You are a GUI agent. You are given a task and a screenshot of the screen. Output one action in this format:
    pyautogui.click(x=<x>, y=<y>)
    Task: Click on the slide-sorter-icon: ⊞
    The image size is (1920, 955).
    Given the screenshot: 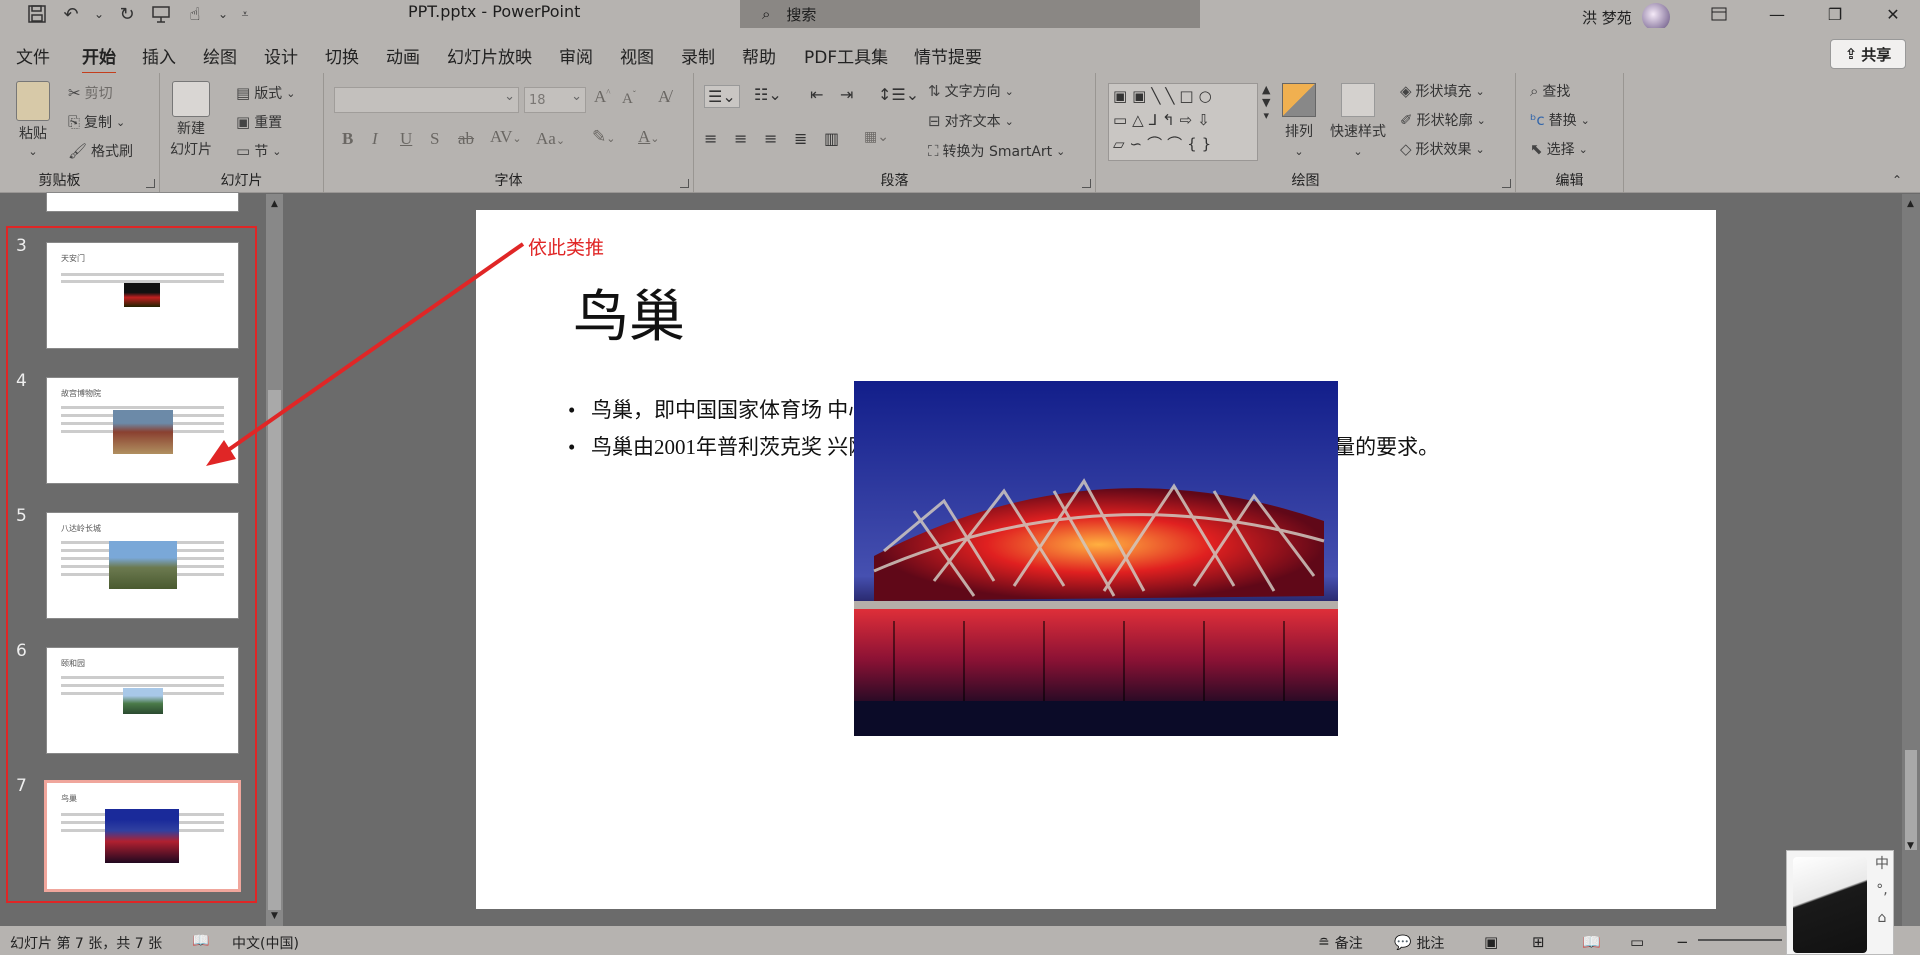 What is the action you would take?
    pyautogui.click(x=1538, y=942)
    